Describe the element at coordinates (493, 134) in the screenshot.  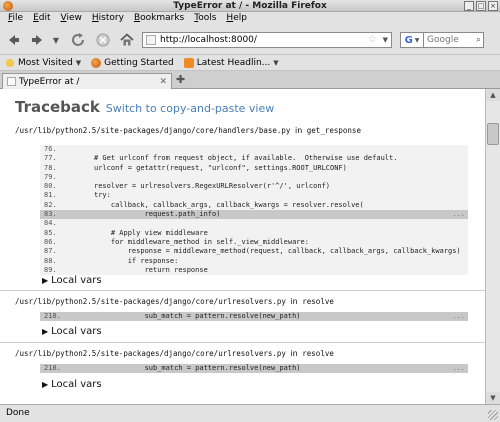
I see `scroll-thumb` at that location.